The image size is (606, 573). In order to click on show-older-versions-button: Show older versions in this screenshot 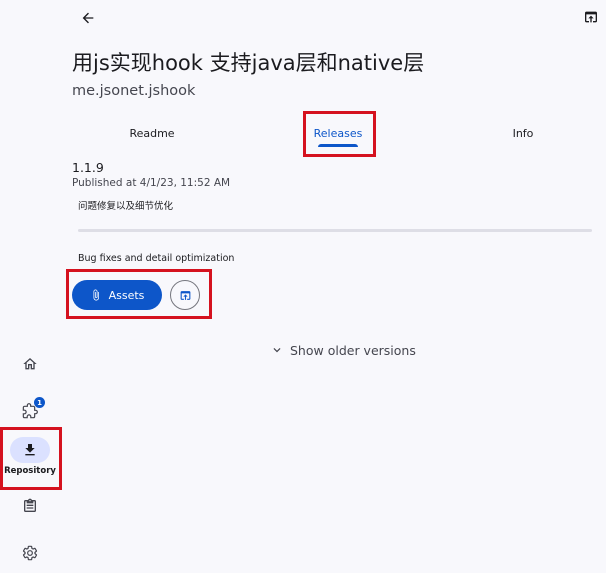, I will do `click(343, 350)`.